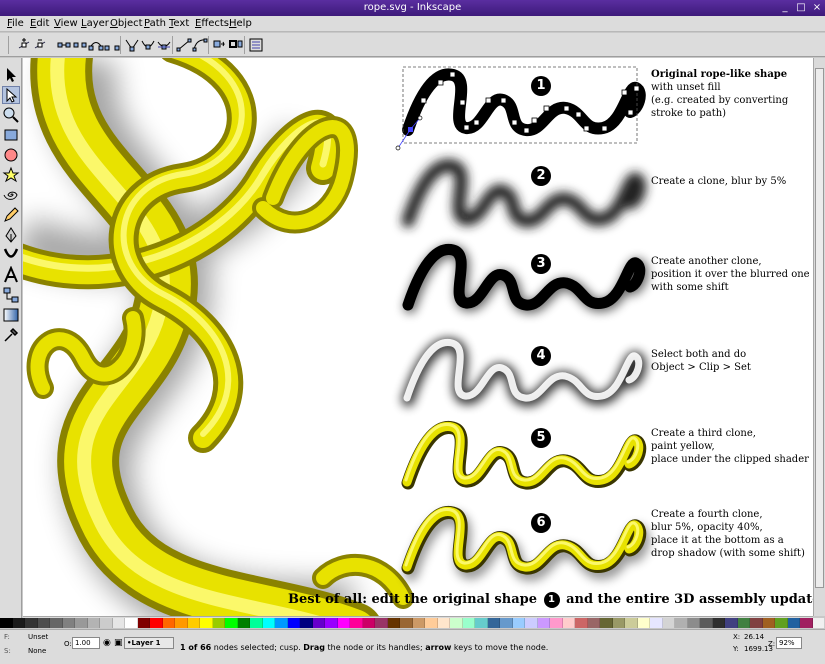  Describe the element at coordinates (11, 115) in the screenshot. I see `zoom-tool-icon` at that location.